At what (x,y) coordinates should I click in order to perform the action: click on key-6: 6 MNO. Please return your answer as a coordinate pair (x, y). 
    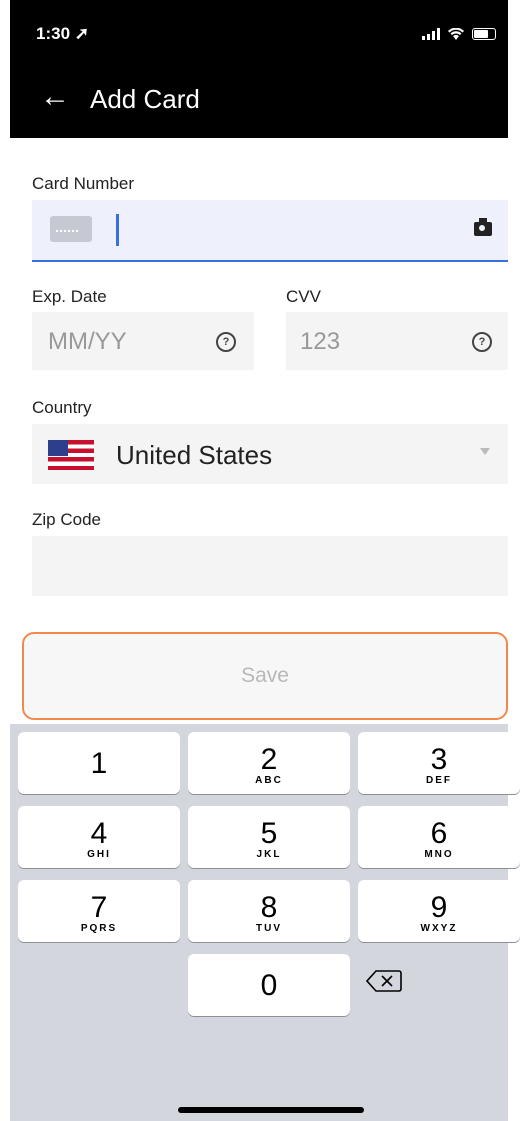
    Looking at the image, I should click on (439, 837).